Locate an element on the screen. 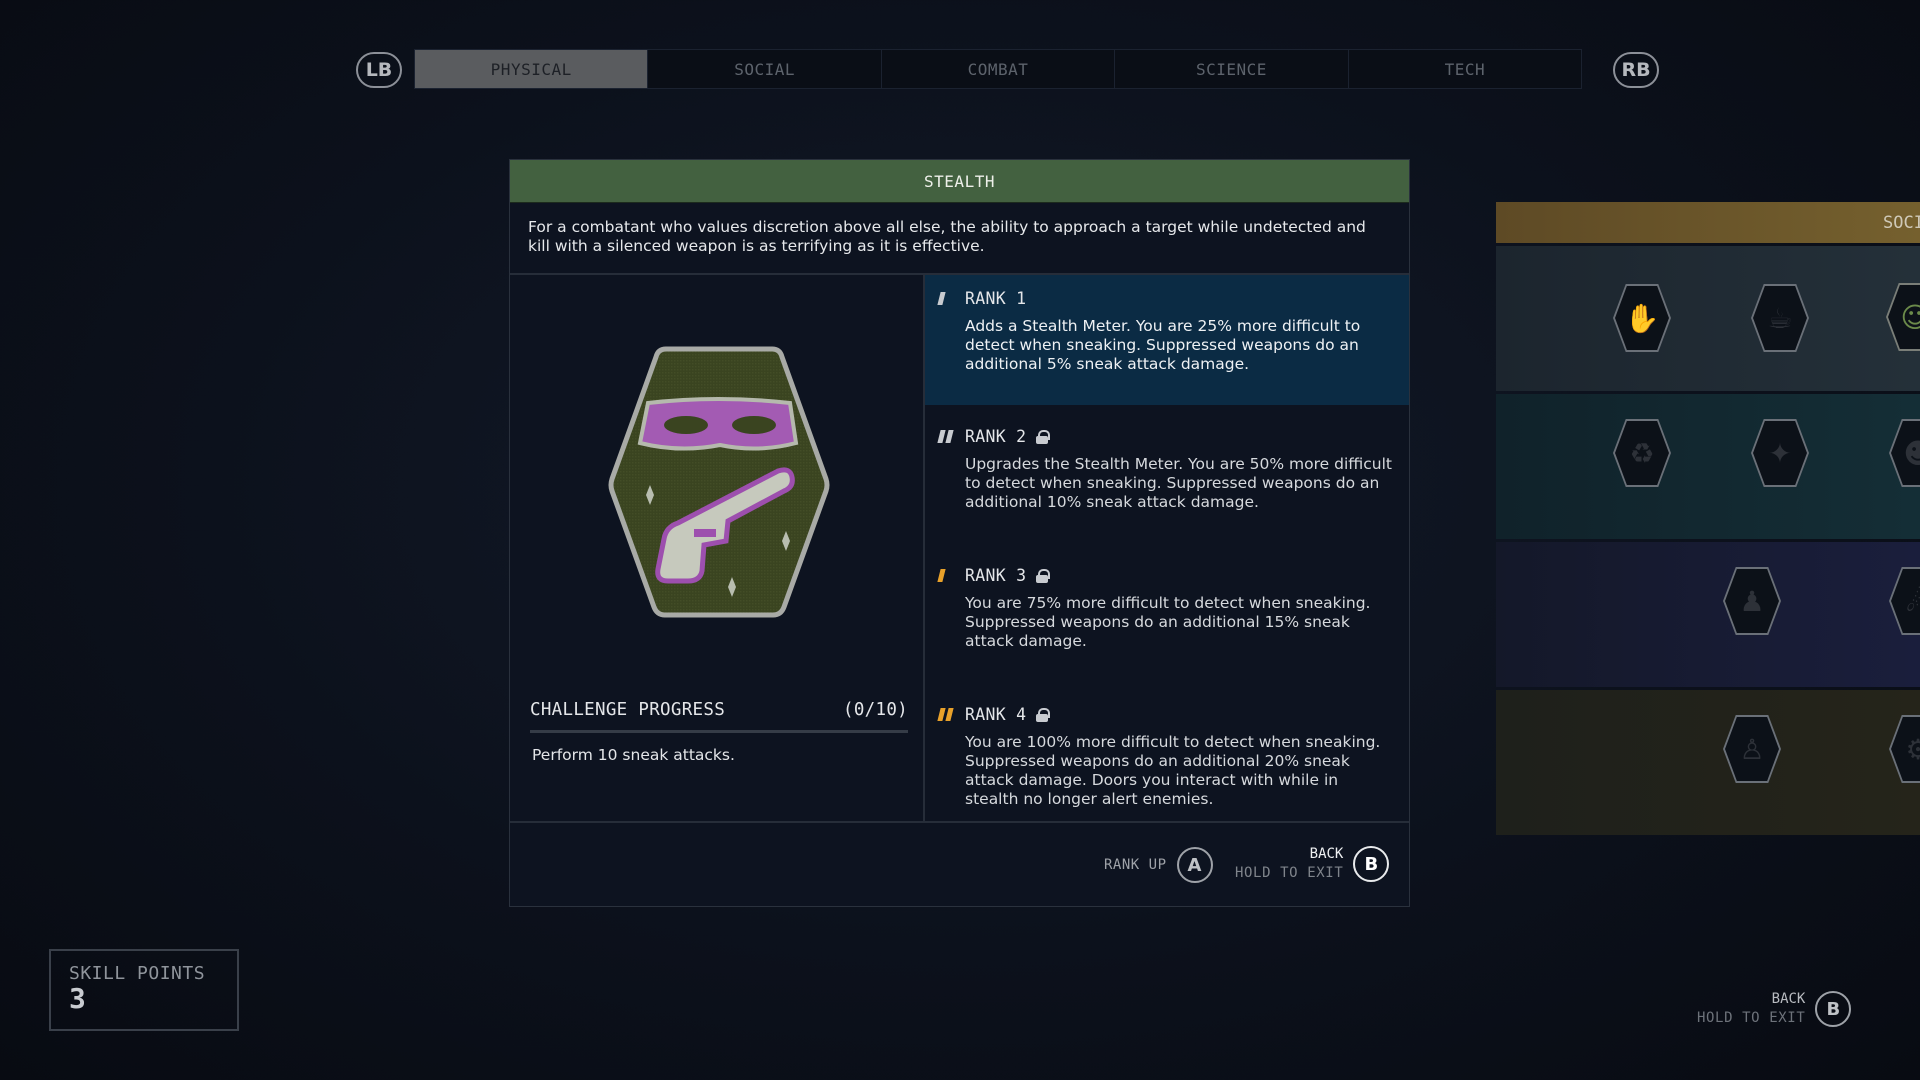 The height and width of the screenshot is (1080, 1920). skill-points-label: SKILL POINTS is located at coordinates (137, 973).